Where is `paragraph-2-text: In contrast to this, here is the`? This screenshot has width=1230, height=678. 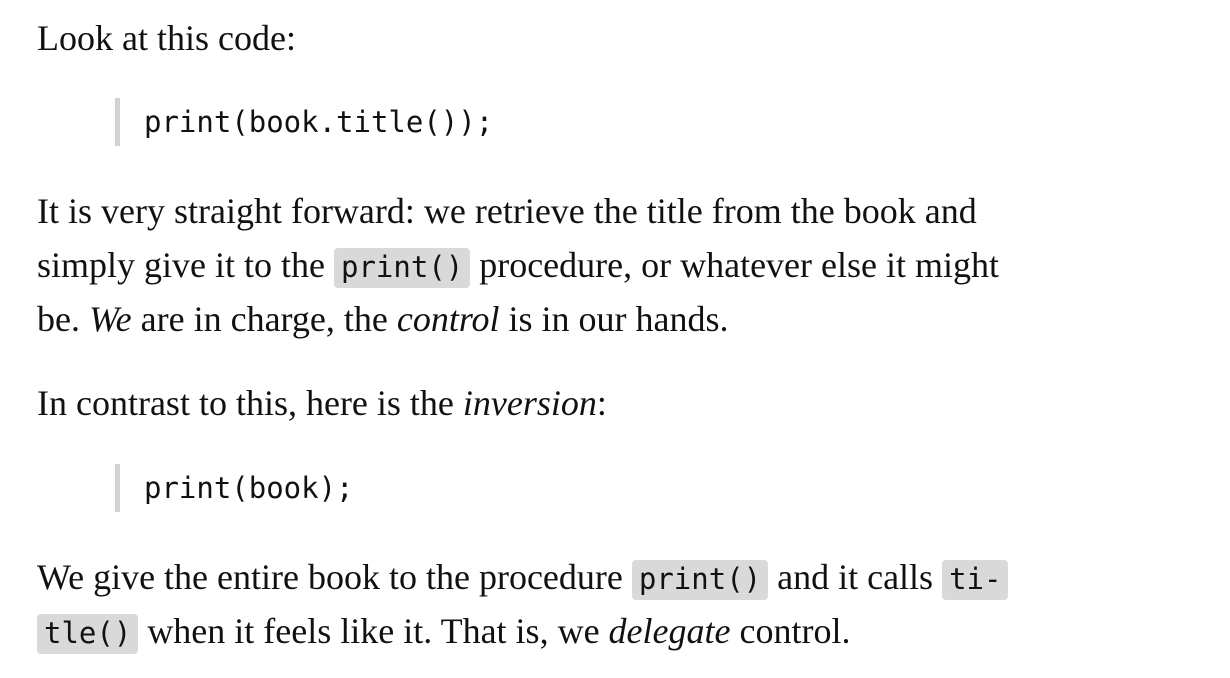 paragraph-2-text: In contrast to this, here is the is located at coordinates (250, 403).